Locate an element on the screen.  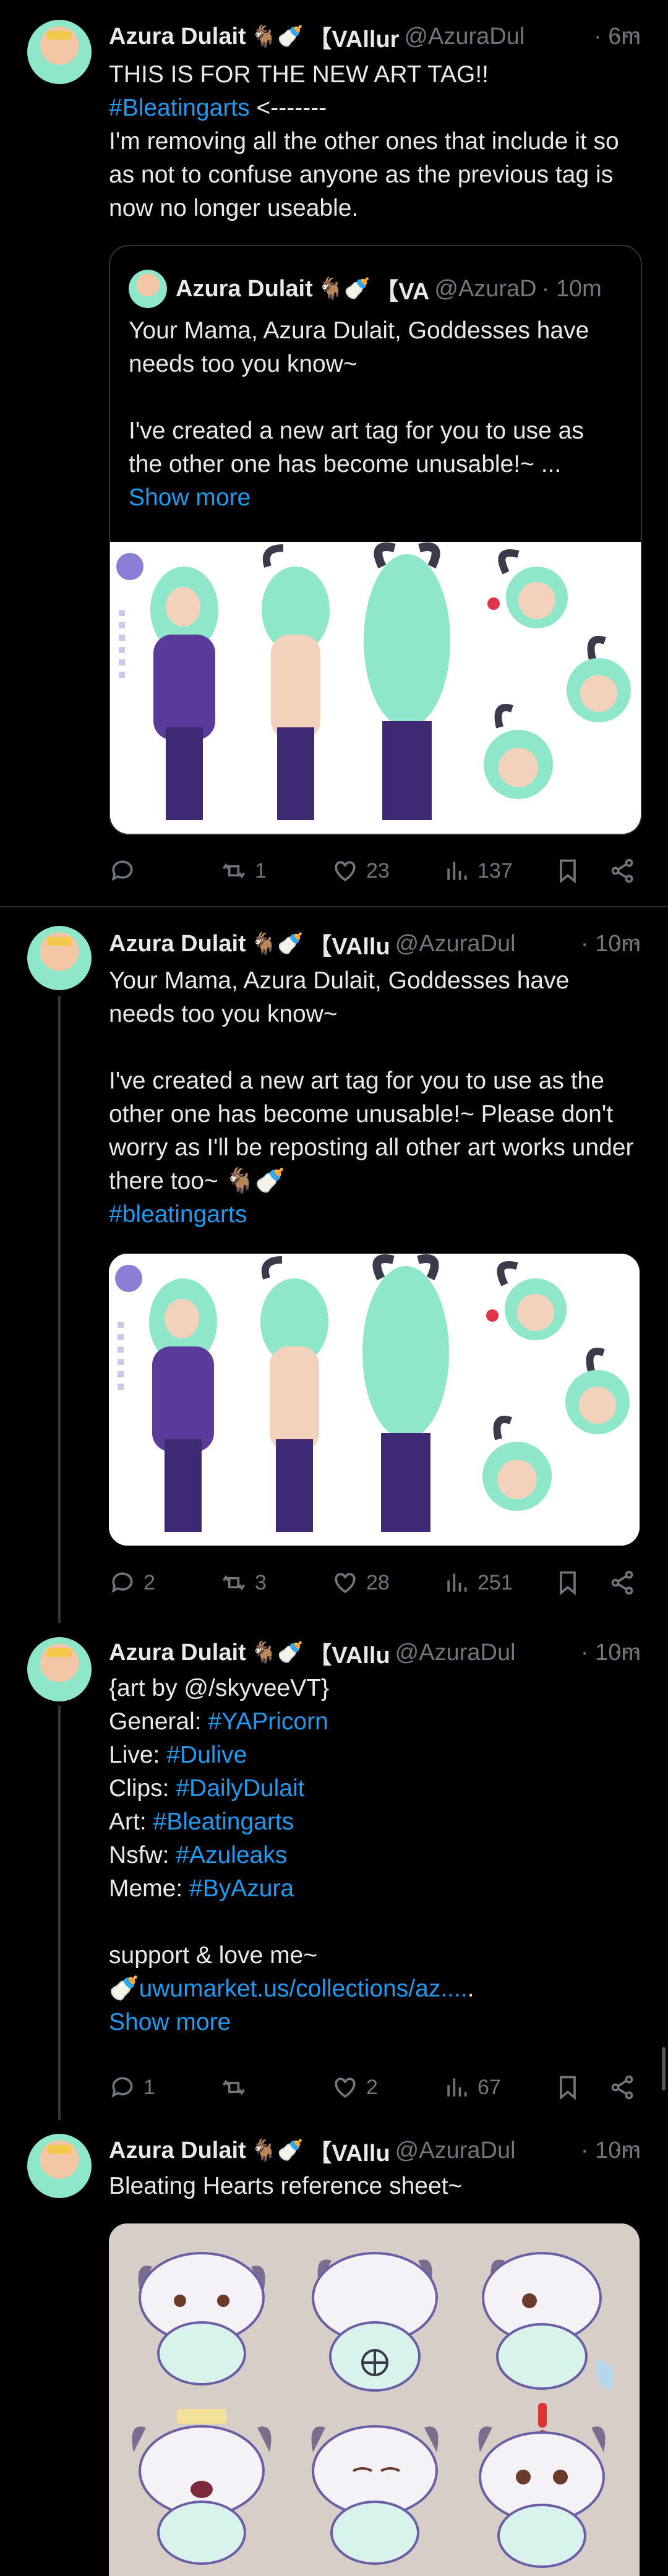
tweet-header: Azura Dulait 🐐🍼 【VAllur @AzuraDul · 6m is located at coordinates (375, 37).